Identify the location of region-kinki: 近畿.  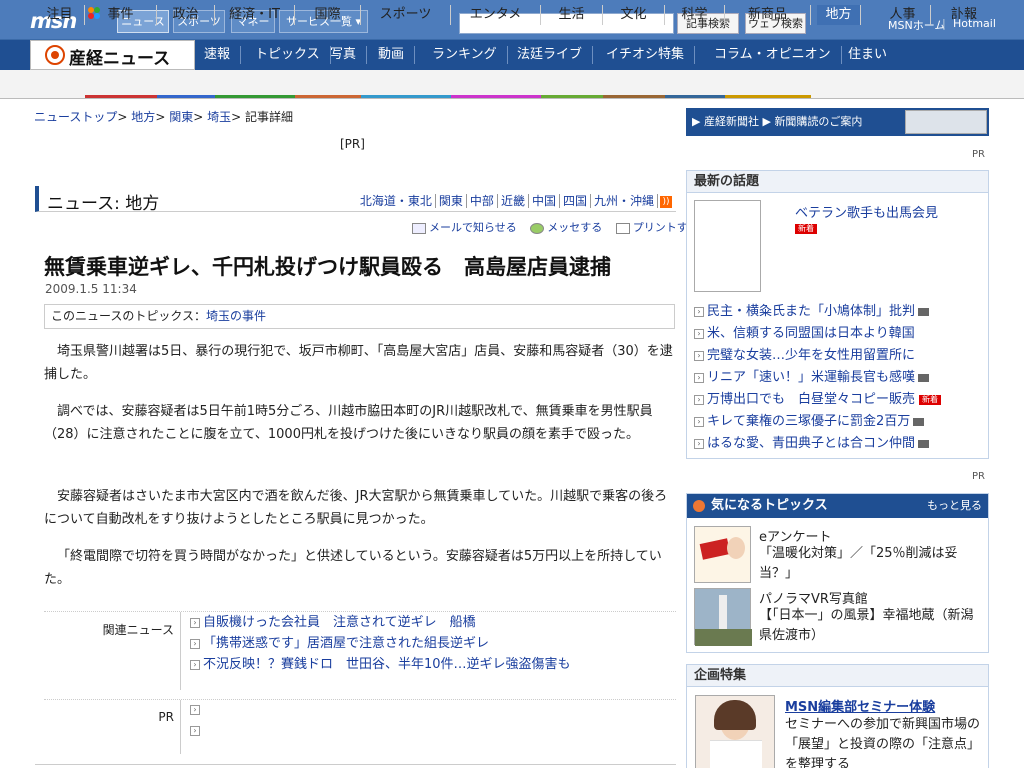
(513, 201).